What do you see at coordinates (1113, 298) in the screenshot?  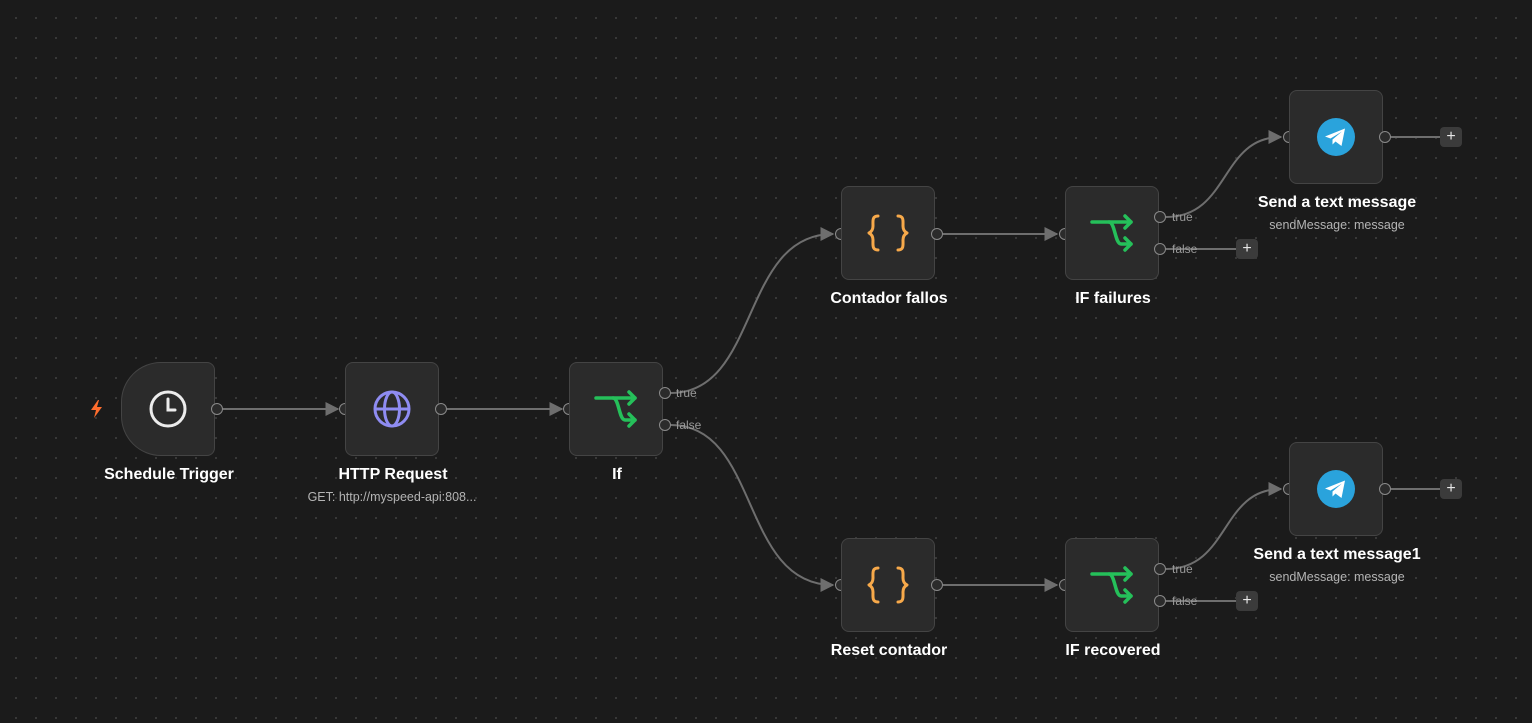 I see `if-failures-title: IF failures` at bounding box center [1113, 298].